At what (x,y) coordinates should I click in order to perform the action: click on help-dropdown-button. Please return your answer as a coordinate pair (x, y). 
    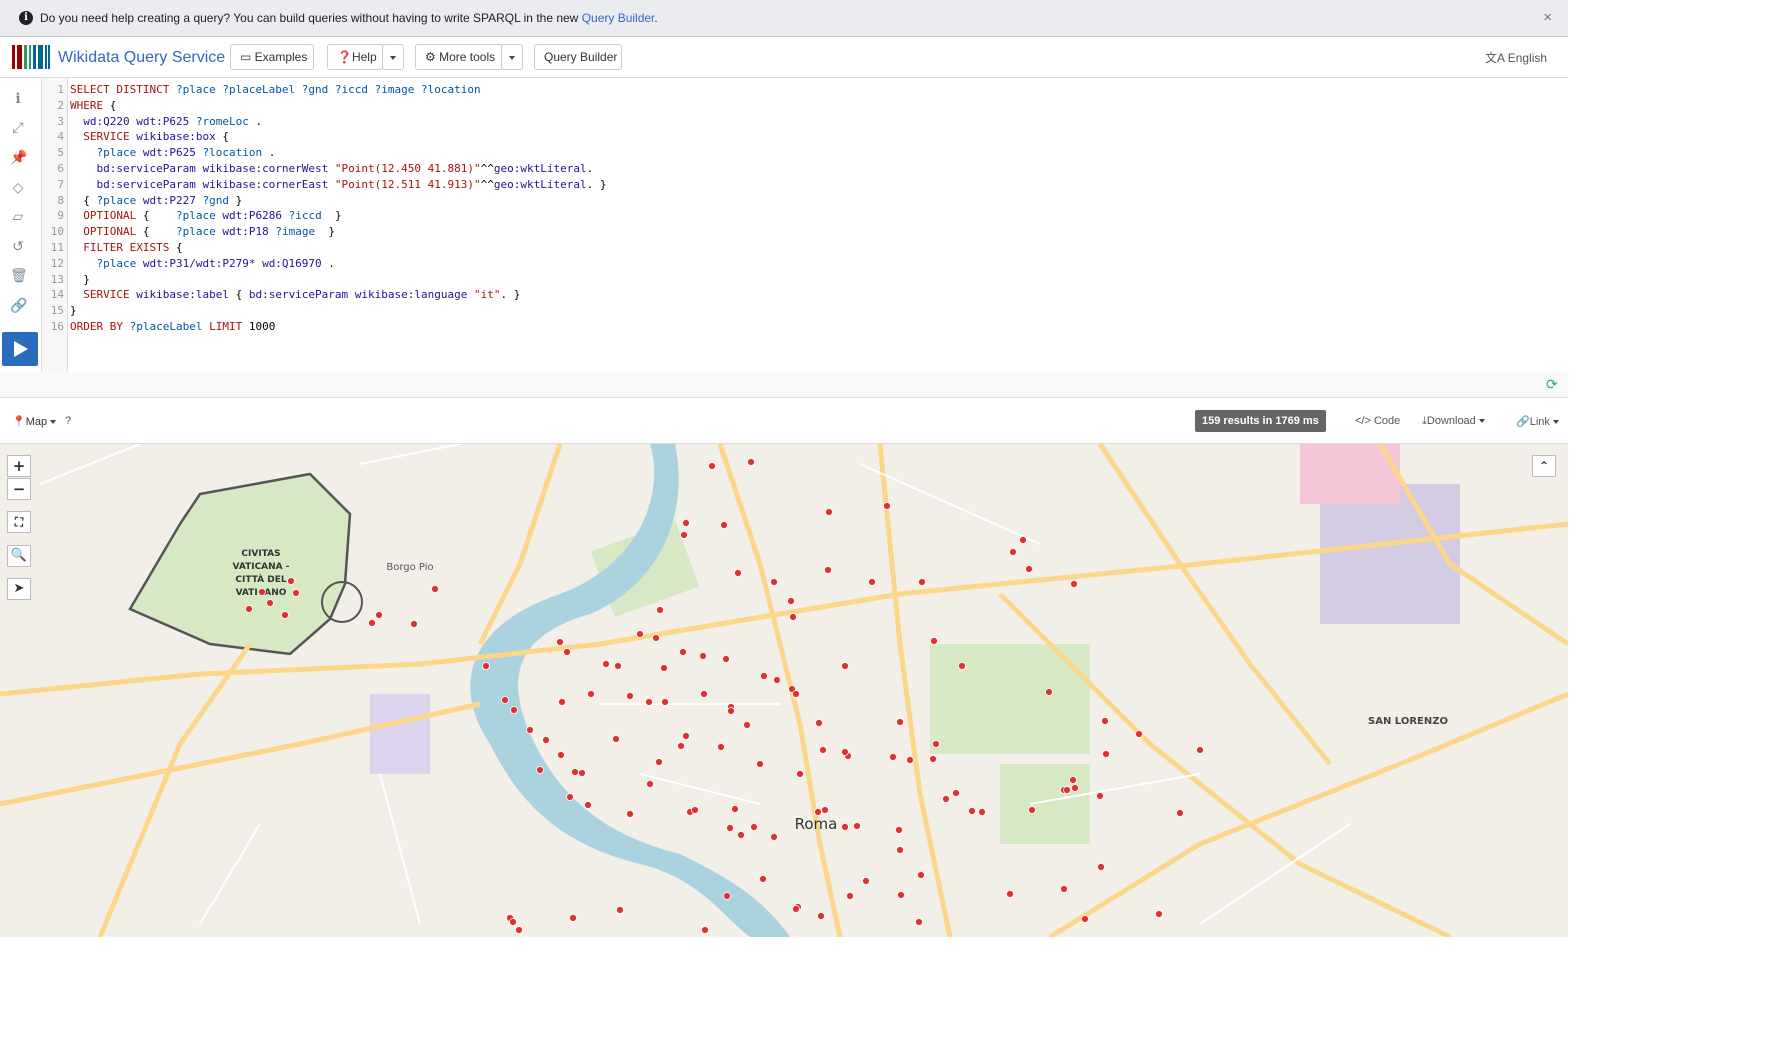
    Looking at the image, I should click on (393, 57).